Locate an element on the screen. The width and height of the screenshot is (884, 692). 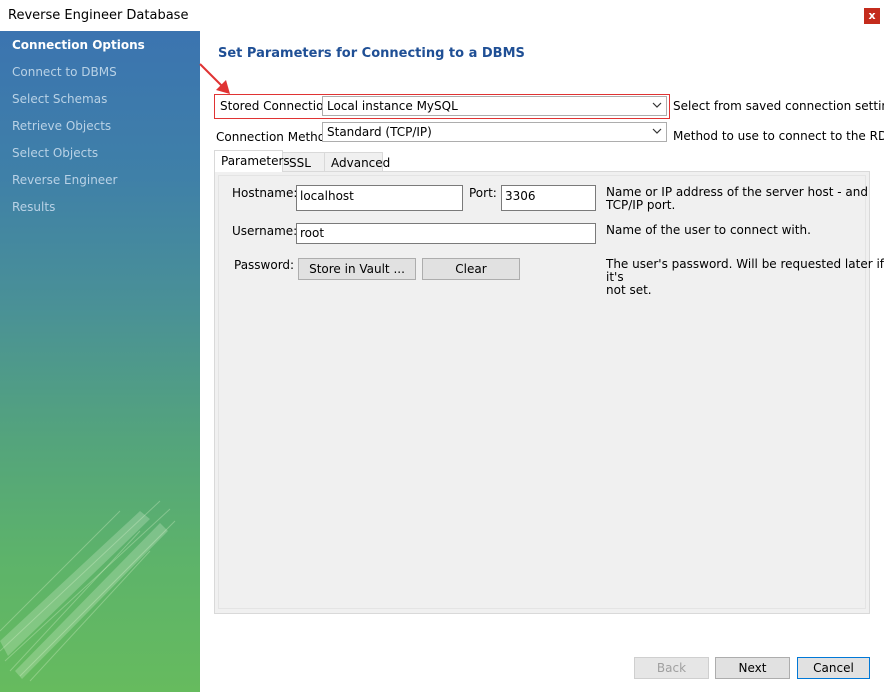
clear-password-button: Clear is located at coordinates (471, 269).